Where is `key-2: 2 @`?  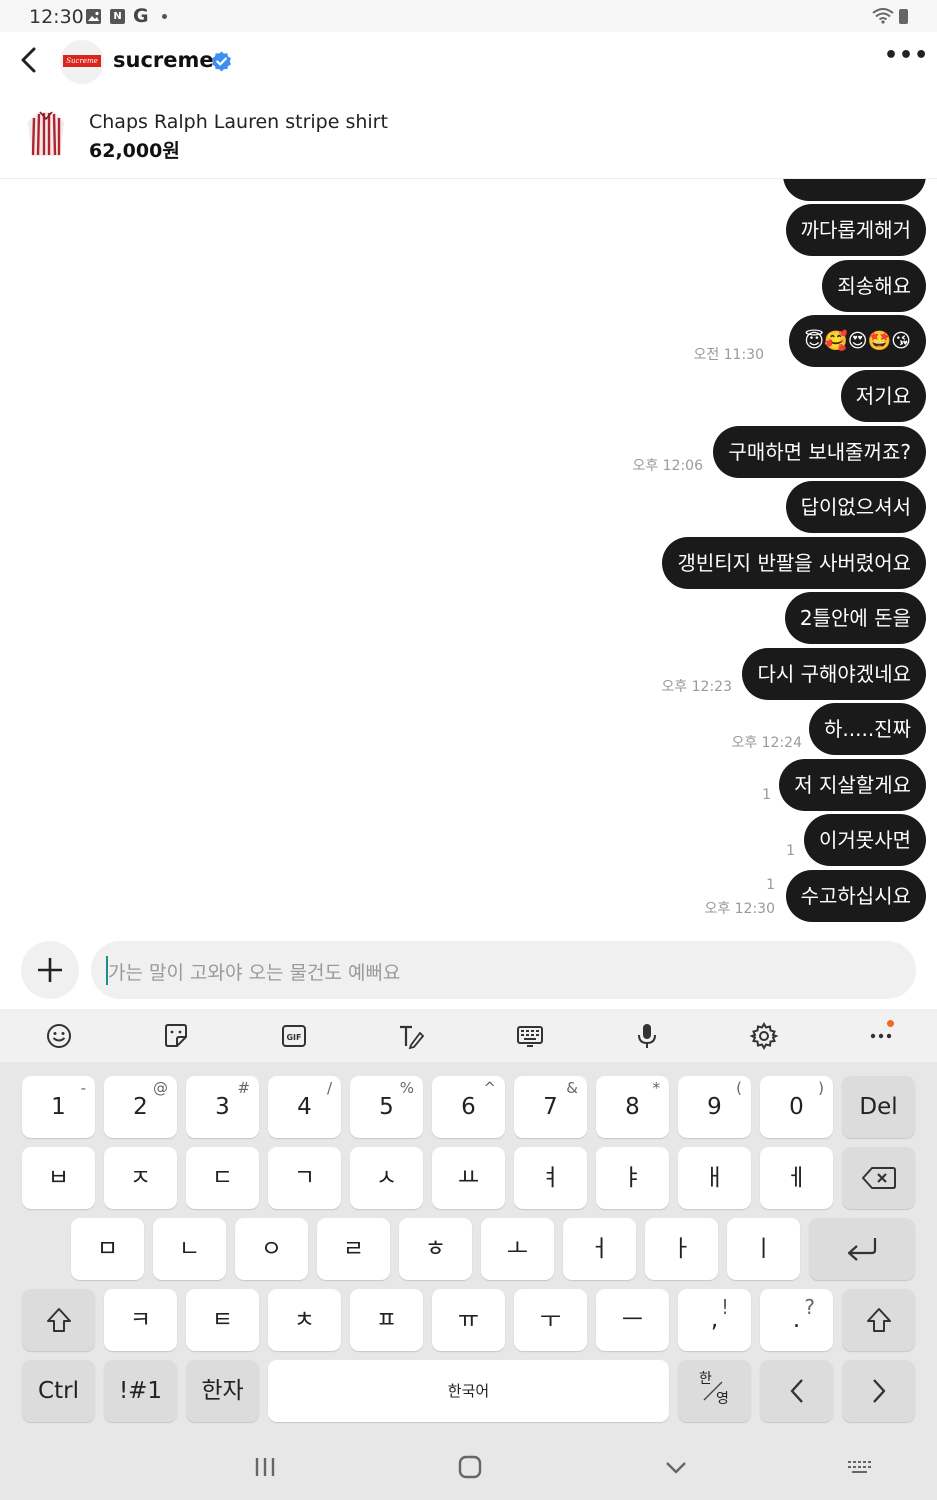 key-2: 2 @ is located at coordinates (140, 1107).